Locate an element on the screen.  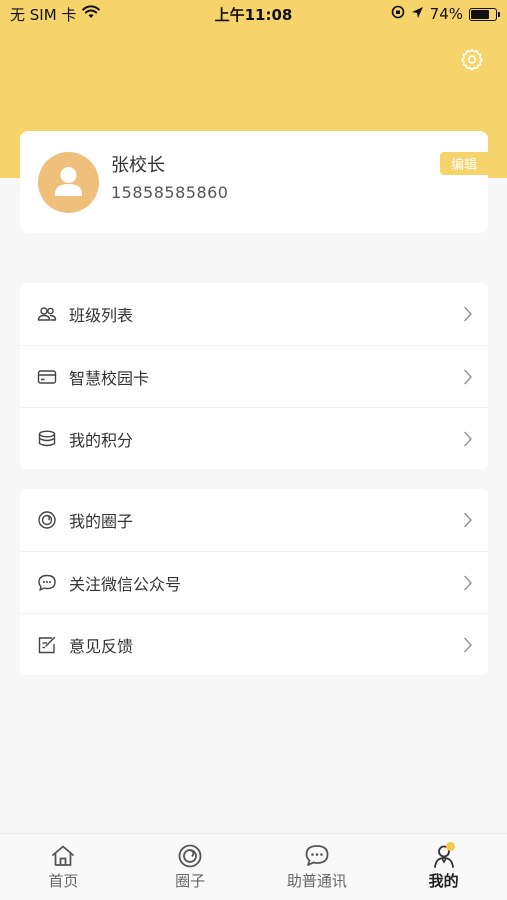
tab-label: 助普通讯 is located at coordinates (316, 881).